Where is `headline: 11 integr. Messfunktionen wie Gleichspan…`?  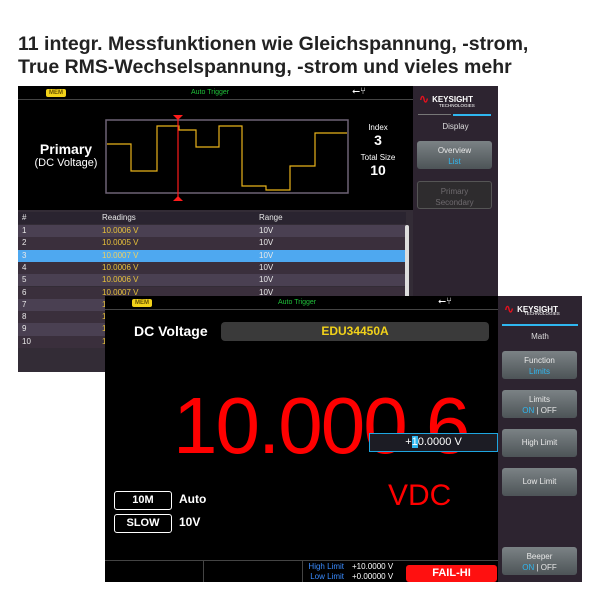 headline: 11 integr. Messfunktionen wie Gleichspan… is located at coordinates (273, 56).